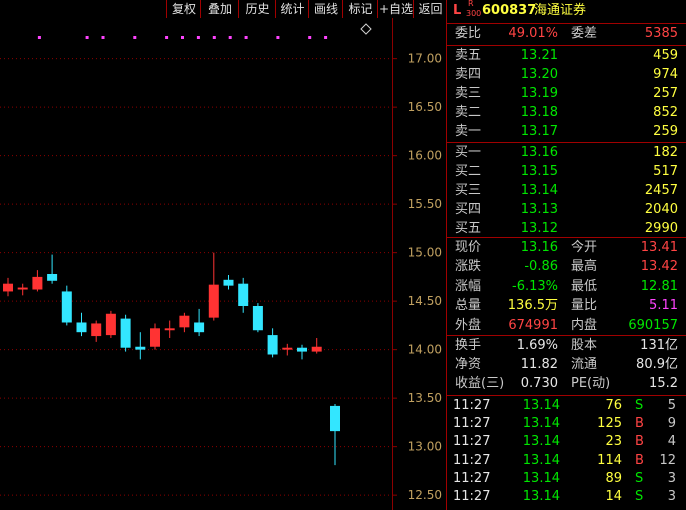 The image size is (686, 510). I want to click on bid-price: 13.12, so click(539, 228).